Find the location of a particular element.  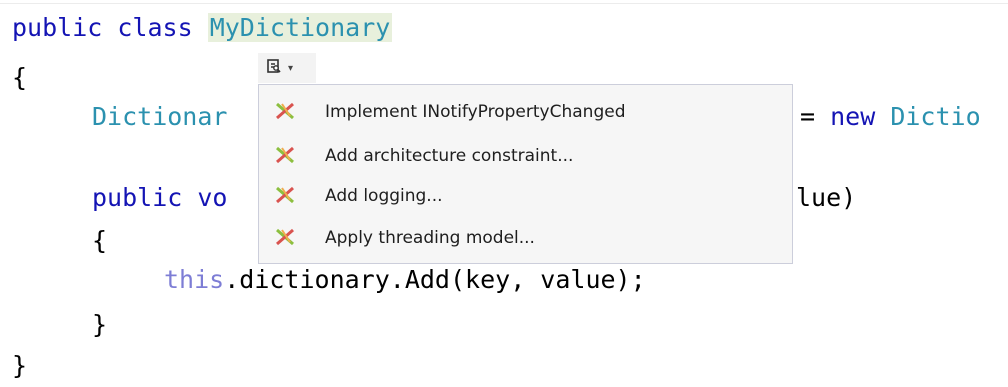

code-line-1: public class MyDictionary is located at coordinates (202, 28).